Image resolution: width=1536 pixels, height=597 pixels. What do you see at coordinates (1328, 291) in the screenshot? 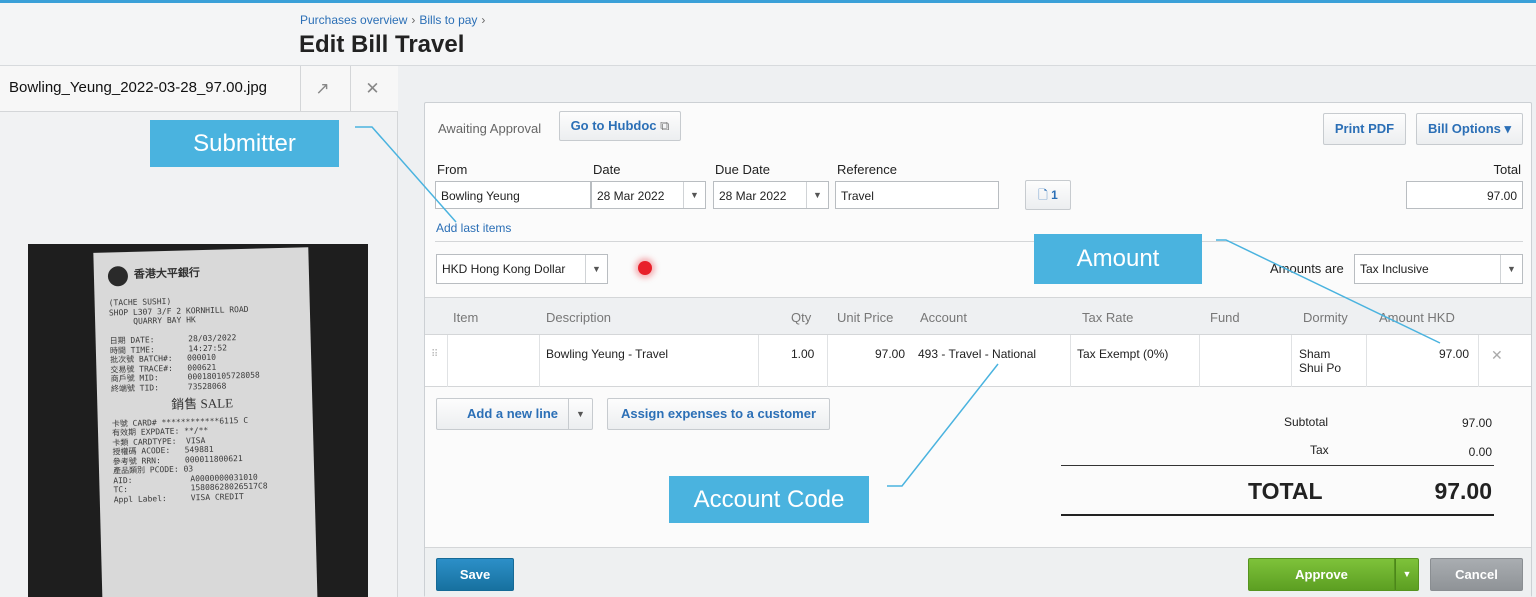
I see `connector-amount` at bounding box center [1328, 291].